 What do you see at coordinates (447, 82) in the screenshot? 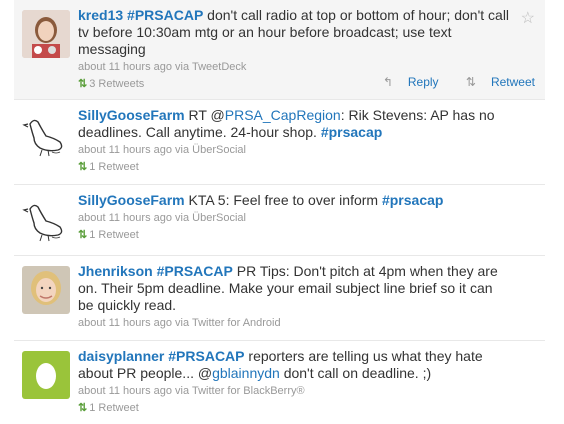
I see `tweet-actions: ↰ Reply ⇅ Retweet` at bounding box center [447, 82].